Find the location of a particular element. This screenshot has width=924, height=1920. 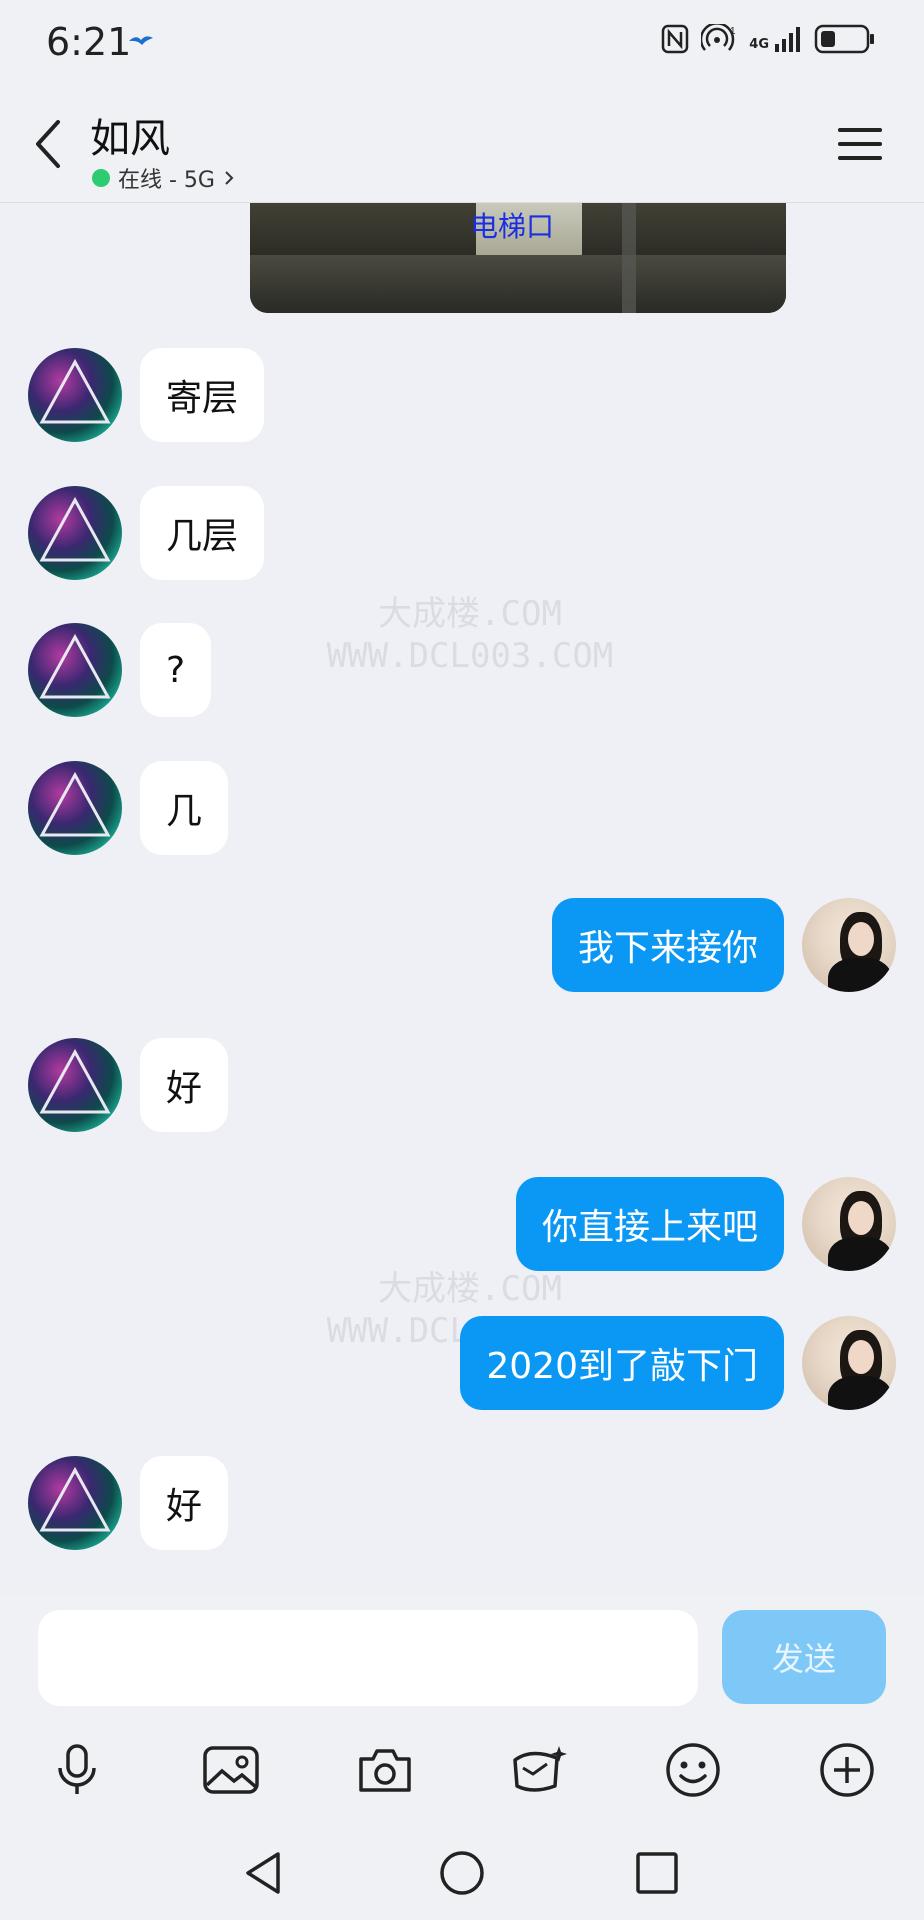

nfc-icon is located at coordinates (675, 39).